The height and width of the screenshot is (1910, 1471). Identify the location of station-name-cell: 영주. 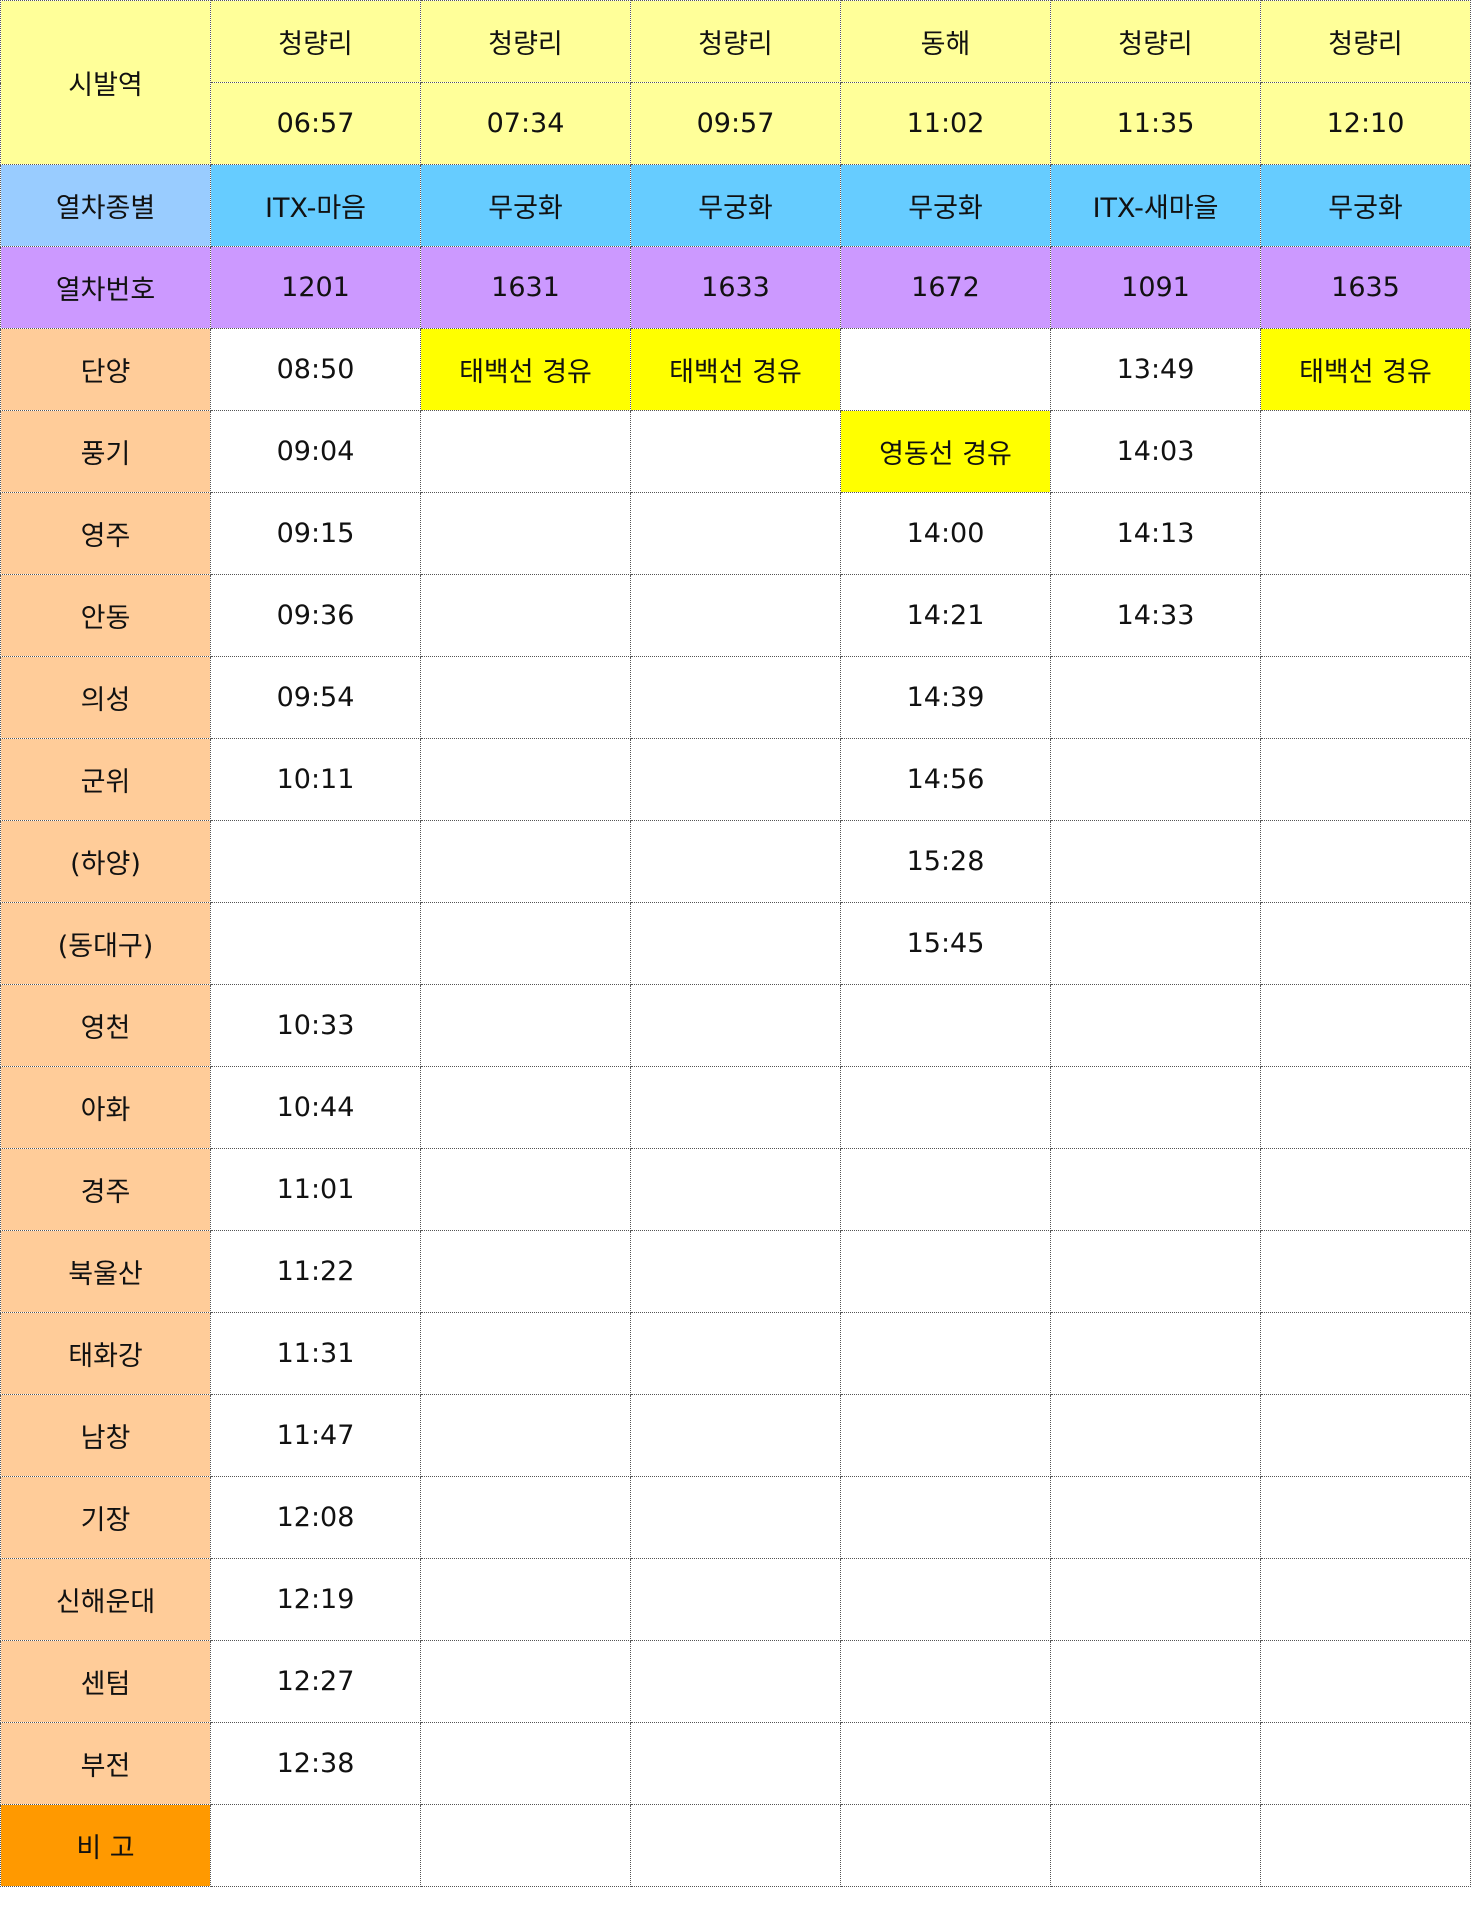
(105, 533).